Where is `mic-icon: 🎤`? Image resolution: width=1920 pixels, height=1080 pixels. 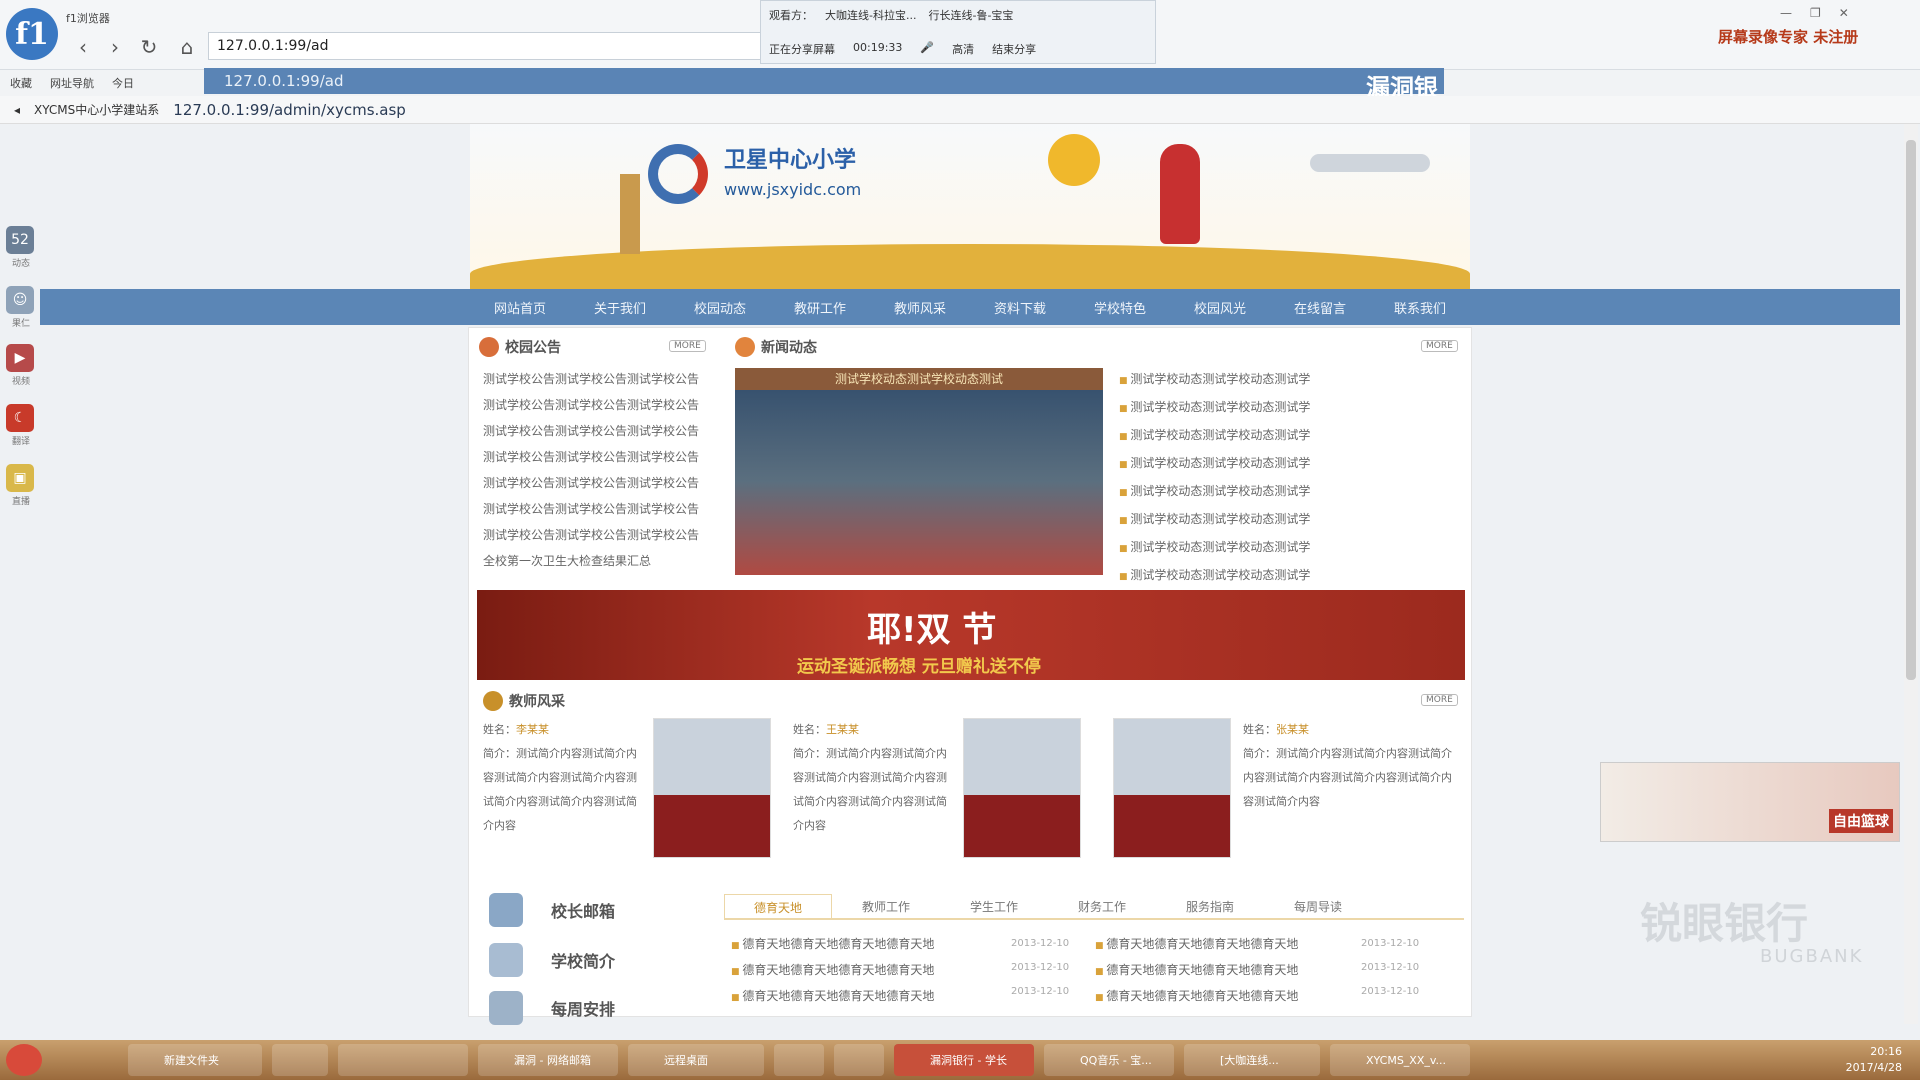
mic-icon: 🎤 is located at coordinates (927, 49).